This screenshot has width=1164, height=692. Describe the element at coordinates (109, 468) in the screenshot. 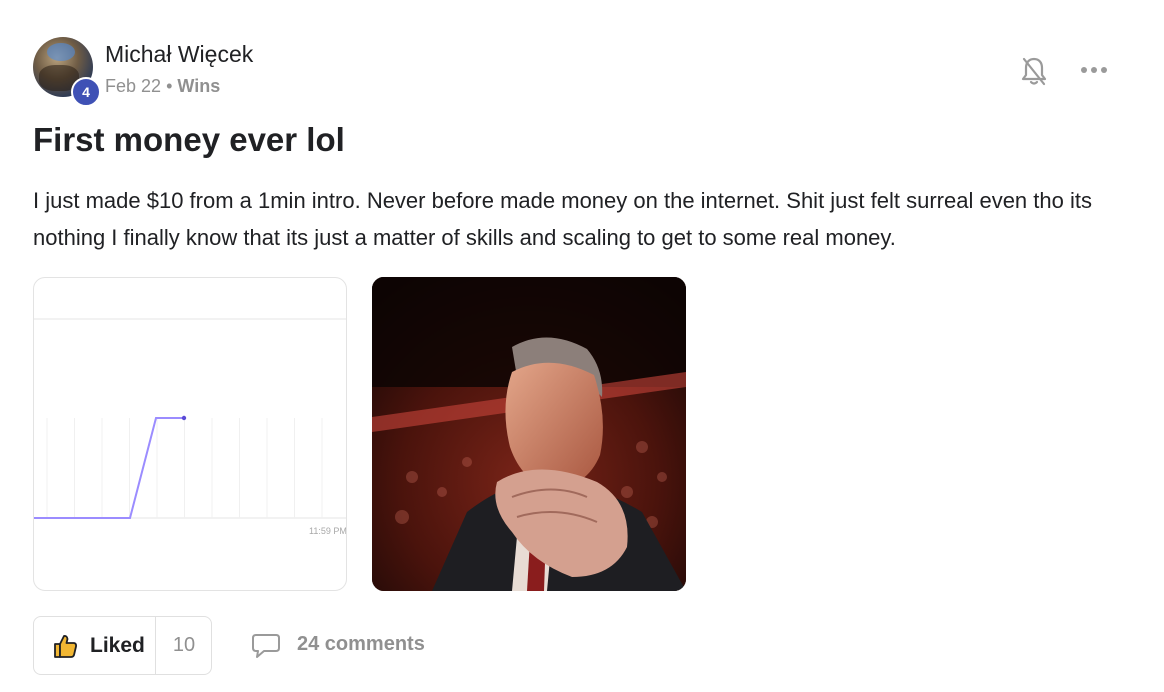

I see `series-line` at that location.